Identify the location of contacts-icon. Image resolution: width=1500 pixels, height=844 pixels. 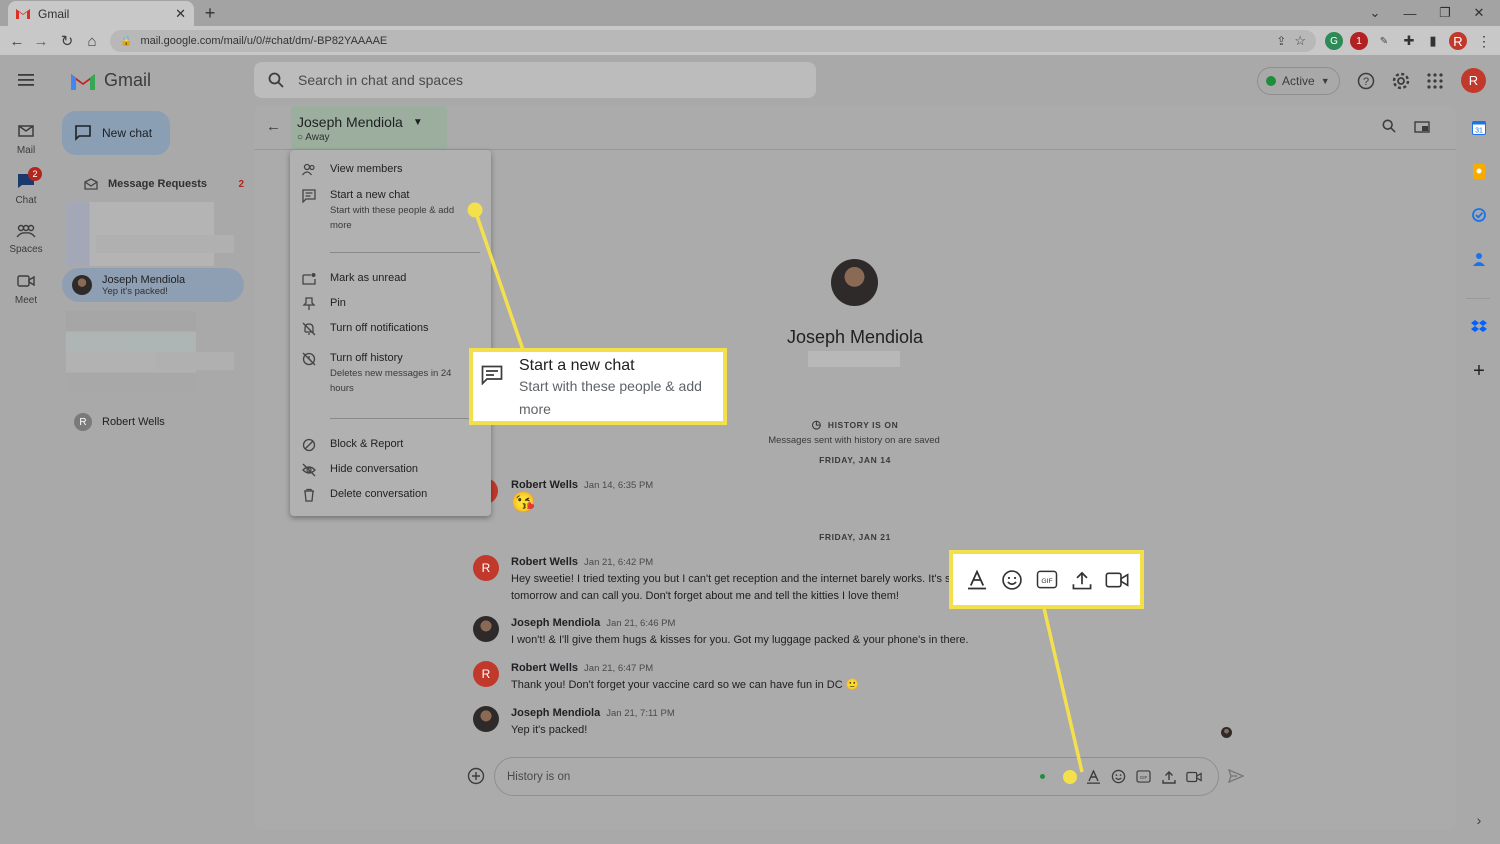
(1479, 259).